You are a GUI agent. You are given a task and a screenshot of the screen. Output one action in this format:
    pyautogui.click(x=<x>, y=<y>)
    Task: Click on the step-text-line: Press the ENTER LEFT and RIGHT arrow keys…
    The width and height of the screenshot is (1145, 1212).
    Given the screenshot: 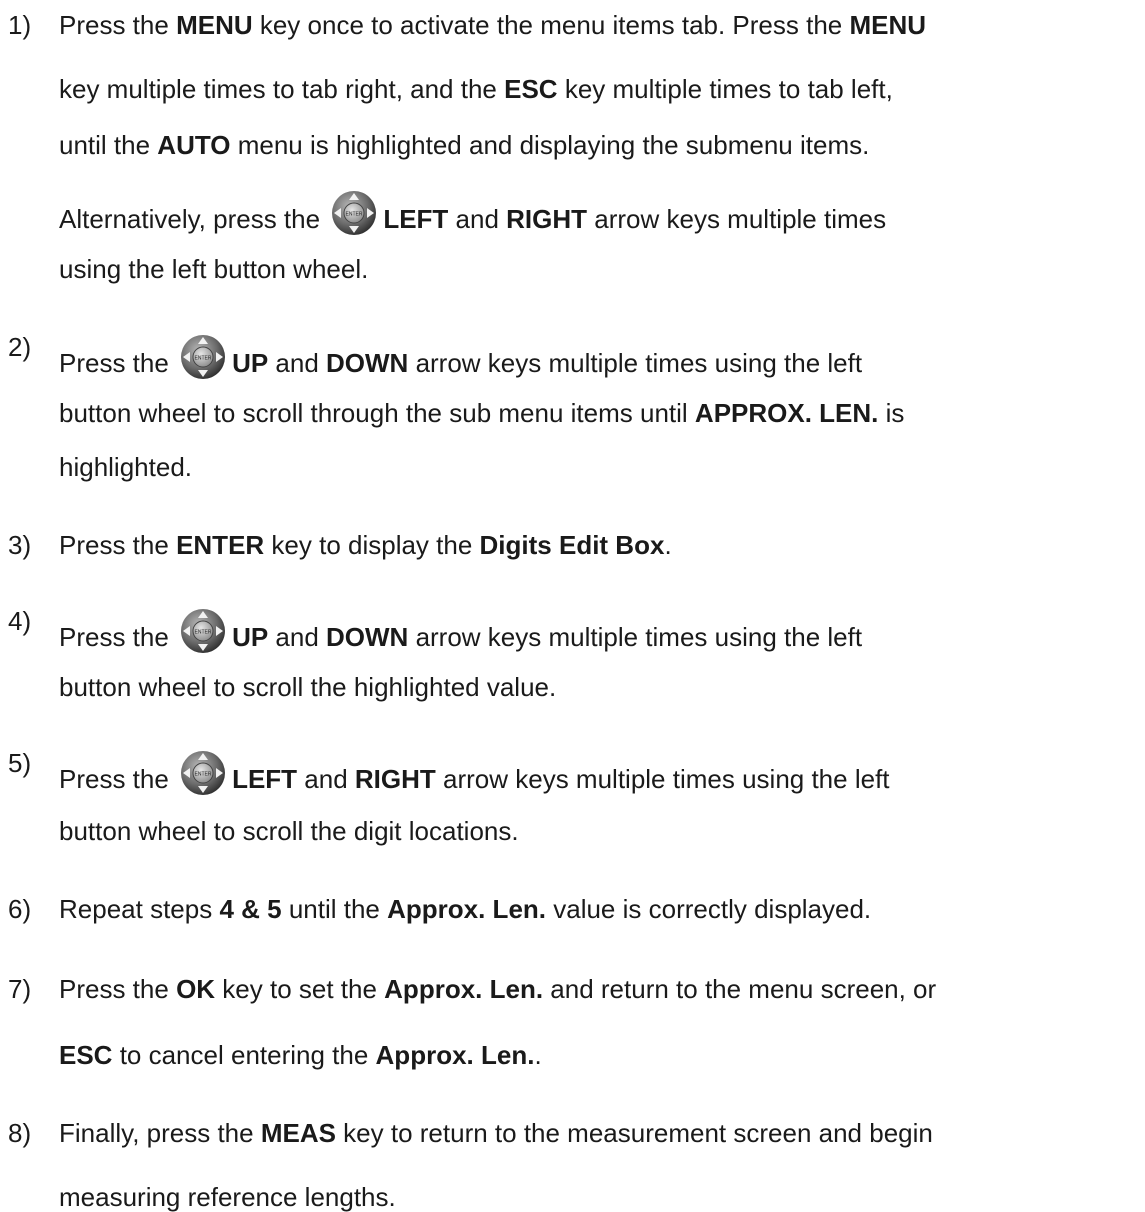 What is the action you would take?
    pyautogui.click(x=474, y=773)
    